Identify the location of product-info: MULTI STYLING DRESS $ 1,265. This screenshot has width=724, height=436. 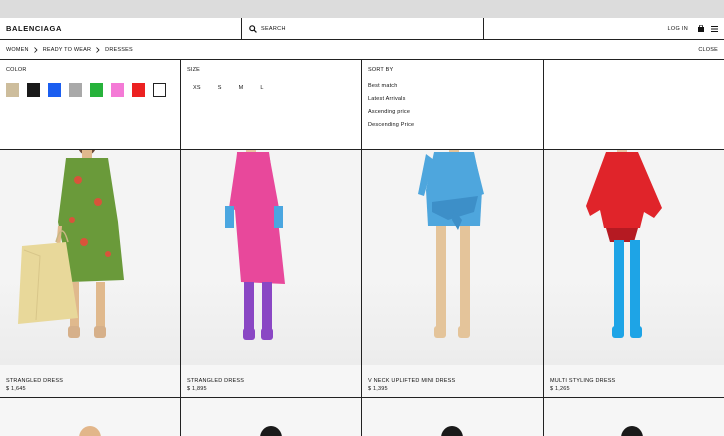
(582, 385).